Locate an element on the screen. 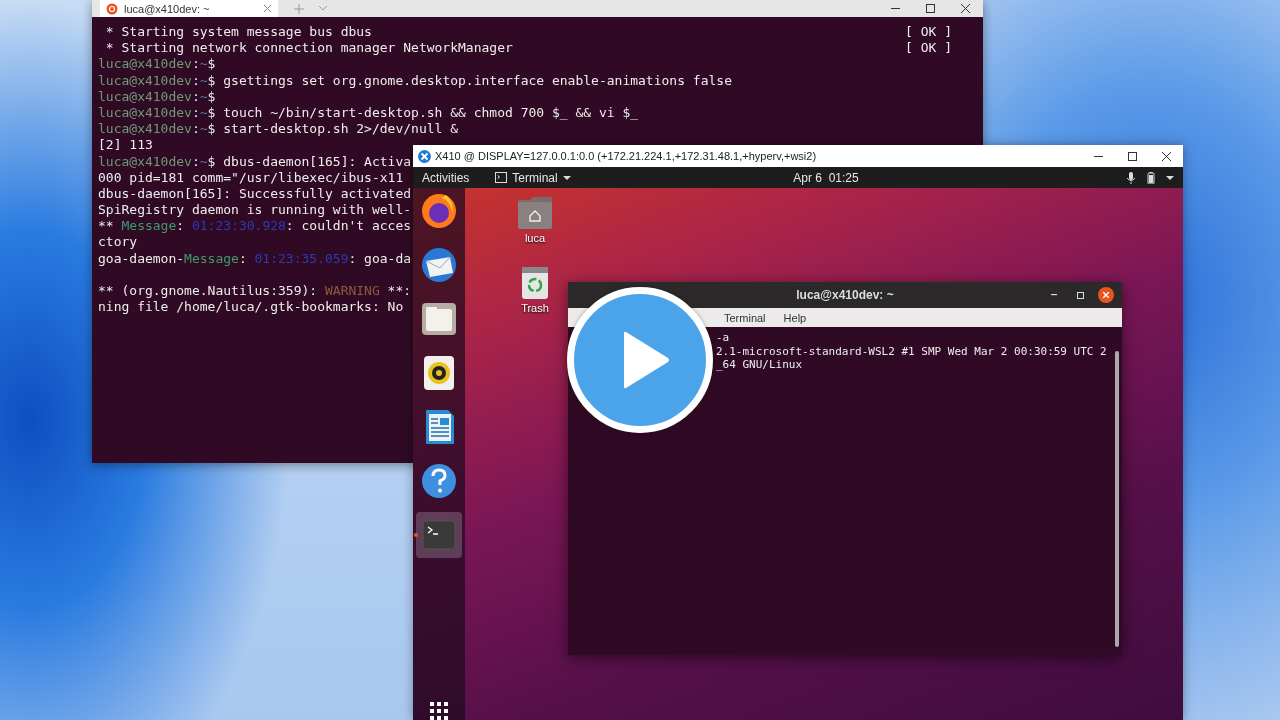 This screenshot has width=1280, height=720. menu-item: Terminal is located at coordinates (745, 317).